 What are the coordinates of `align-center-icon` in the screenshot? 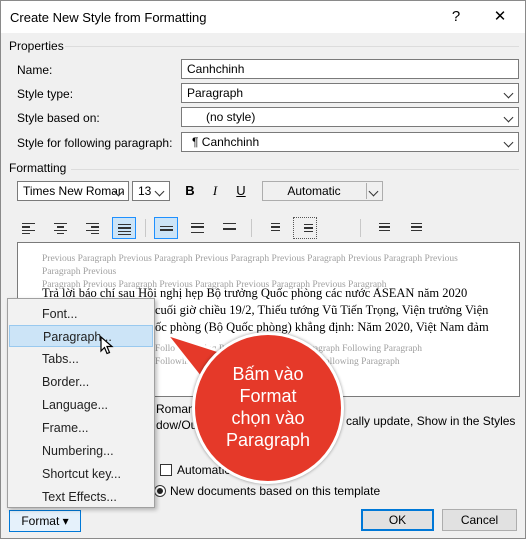 It's located at (60, 229).